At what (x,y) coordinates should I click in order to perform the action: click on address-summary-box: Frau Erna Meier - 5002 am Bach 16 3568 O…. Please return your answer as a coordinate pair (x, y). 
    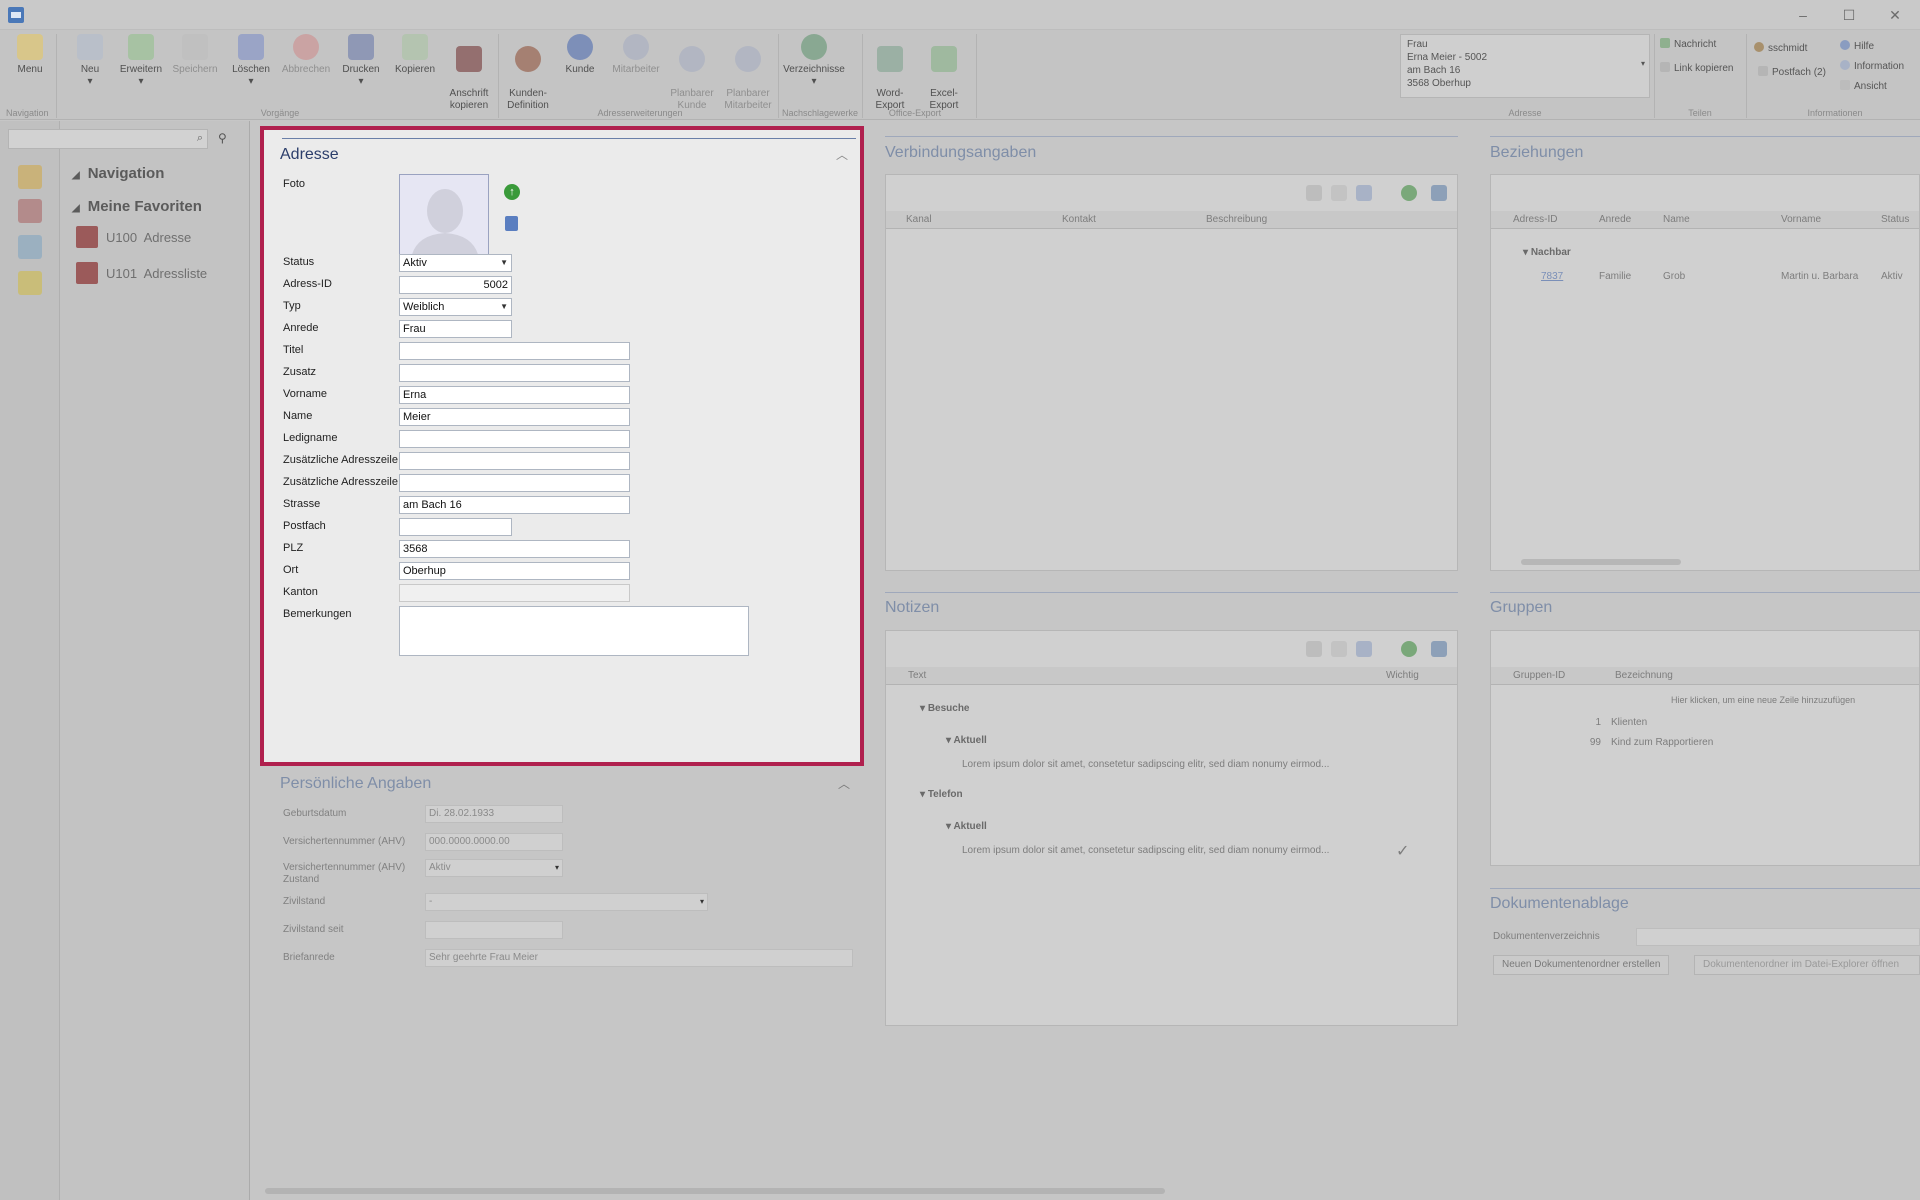
    Looking at the image, I should click on (1525, 66).